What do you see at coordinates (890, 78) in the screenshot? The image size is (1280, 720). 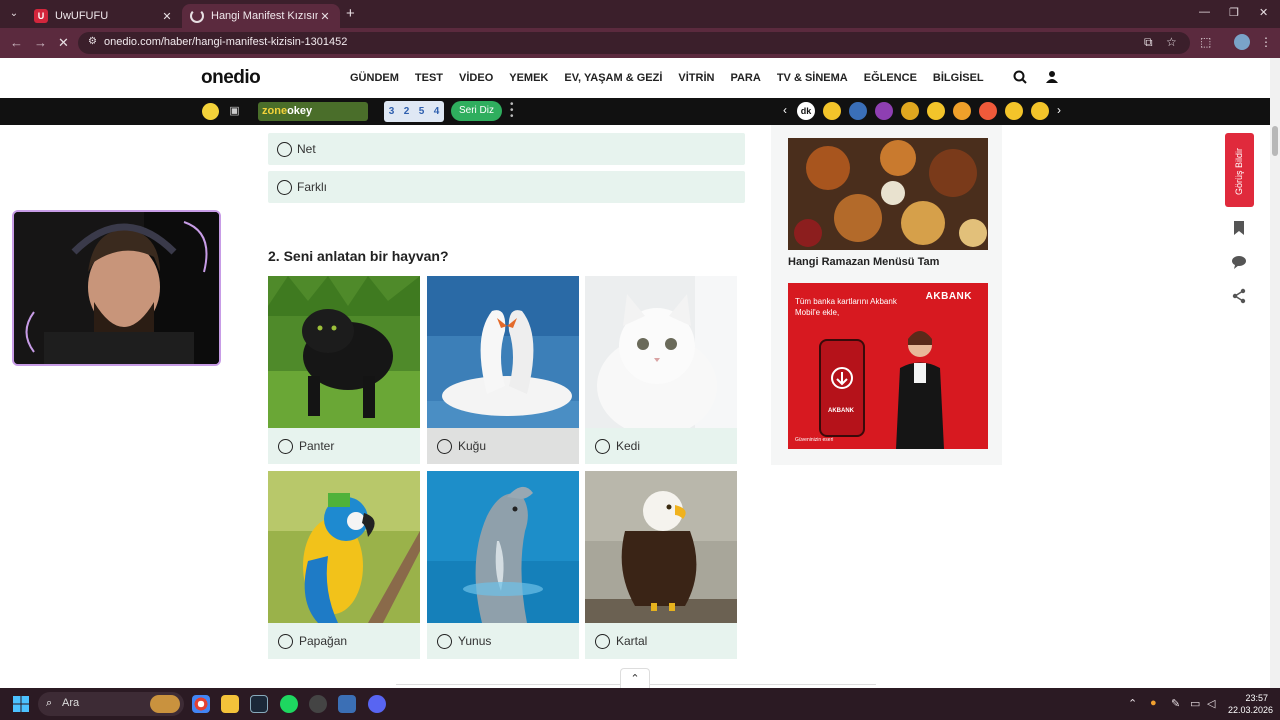 I see `nav-item-eglence: EĞLENCE` at bounding box center [890, 78].